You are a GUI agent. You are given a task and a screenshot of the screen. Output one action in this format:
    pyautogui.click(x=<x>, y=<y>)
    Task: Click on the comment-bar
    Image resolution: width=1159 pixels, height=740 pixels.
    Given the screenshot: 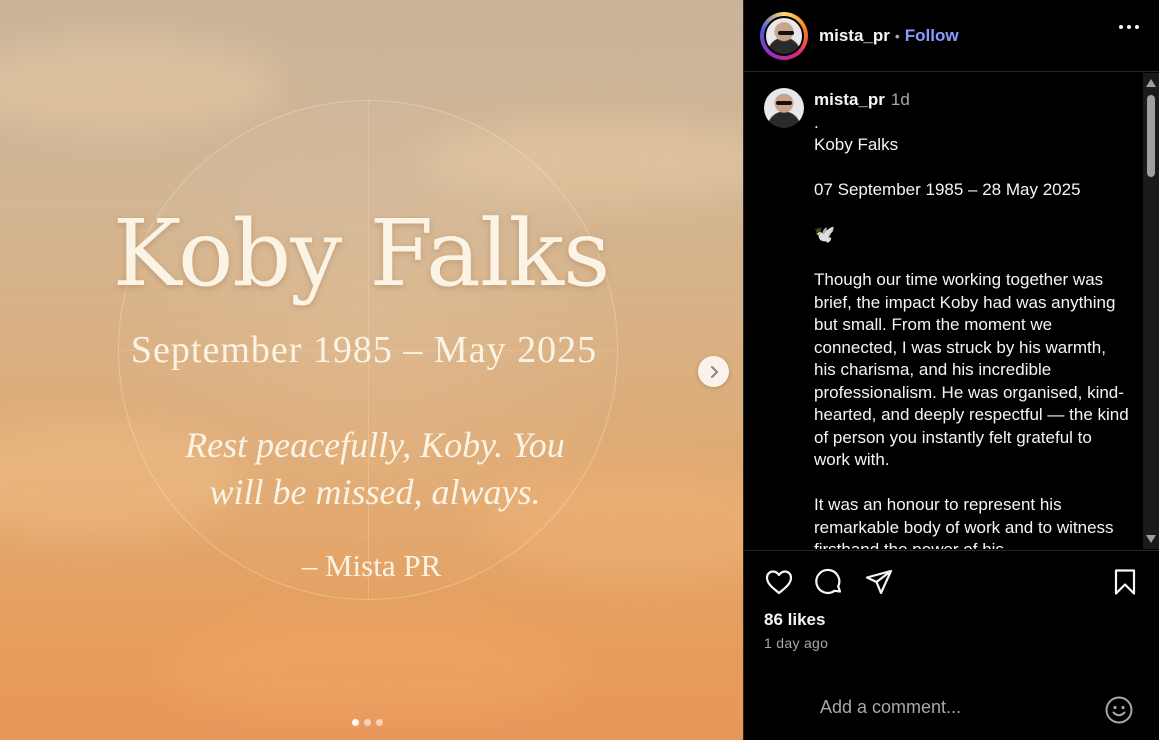 What is the action you would take?
    pyautogui.click(x=951, y=710)
    